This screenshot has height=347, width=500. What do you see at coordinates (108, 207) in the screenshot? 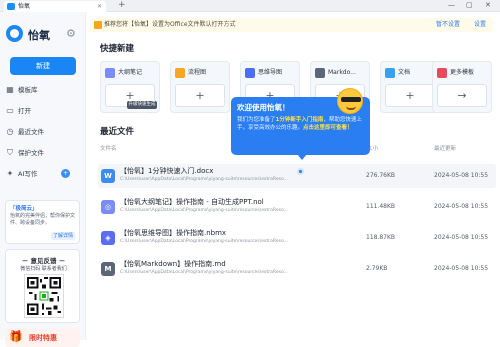
I see `outline-file-icon: ◎` at bounding box center [108, 207].